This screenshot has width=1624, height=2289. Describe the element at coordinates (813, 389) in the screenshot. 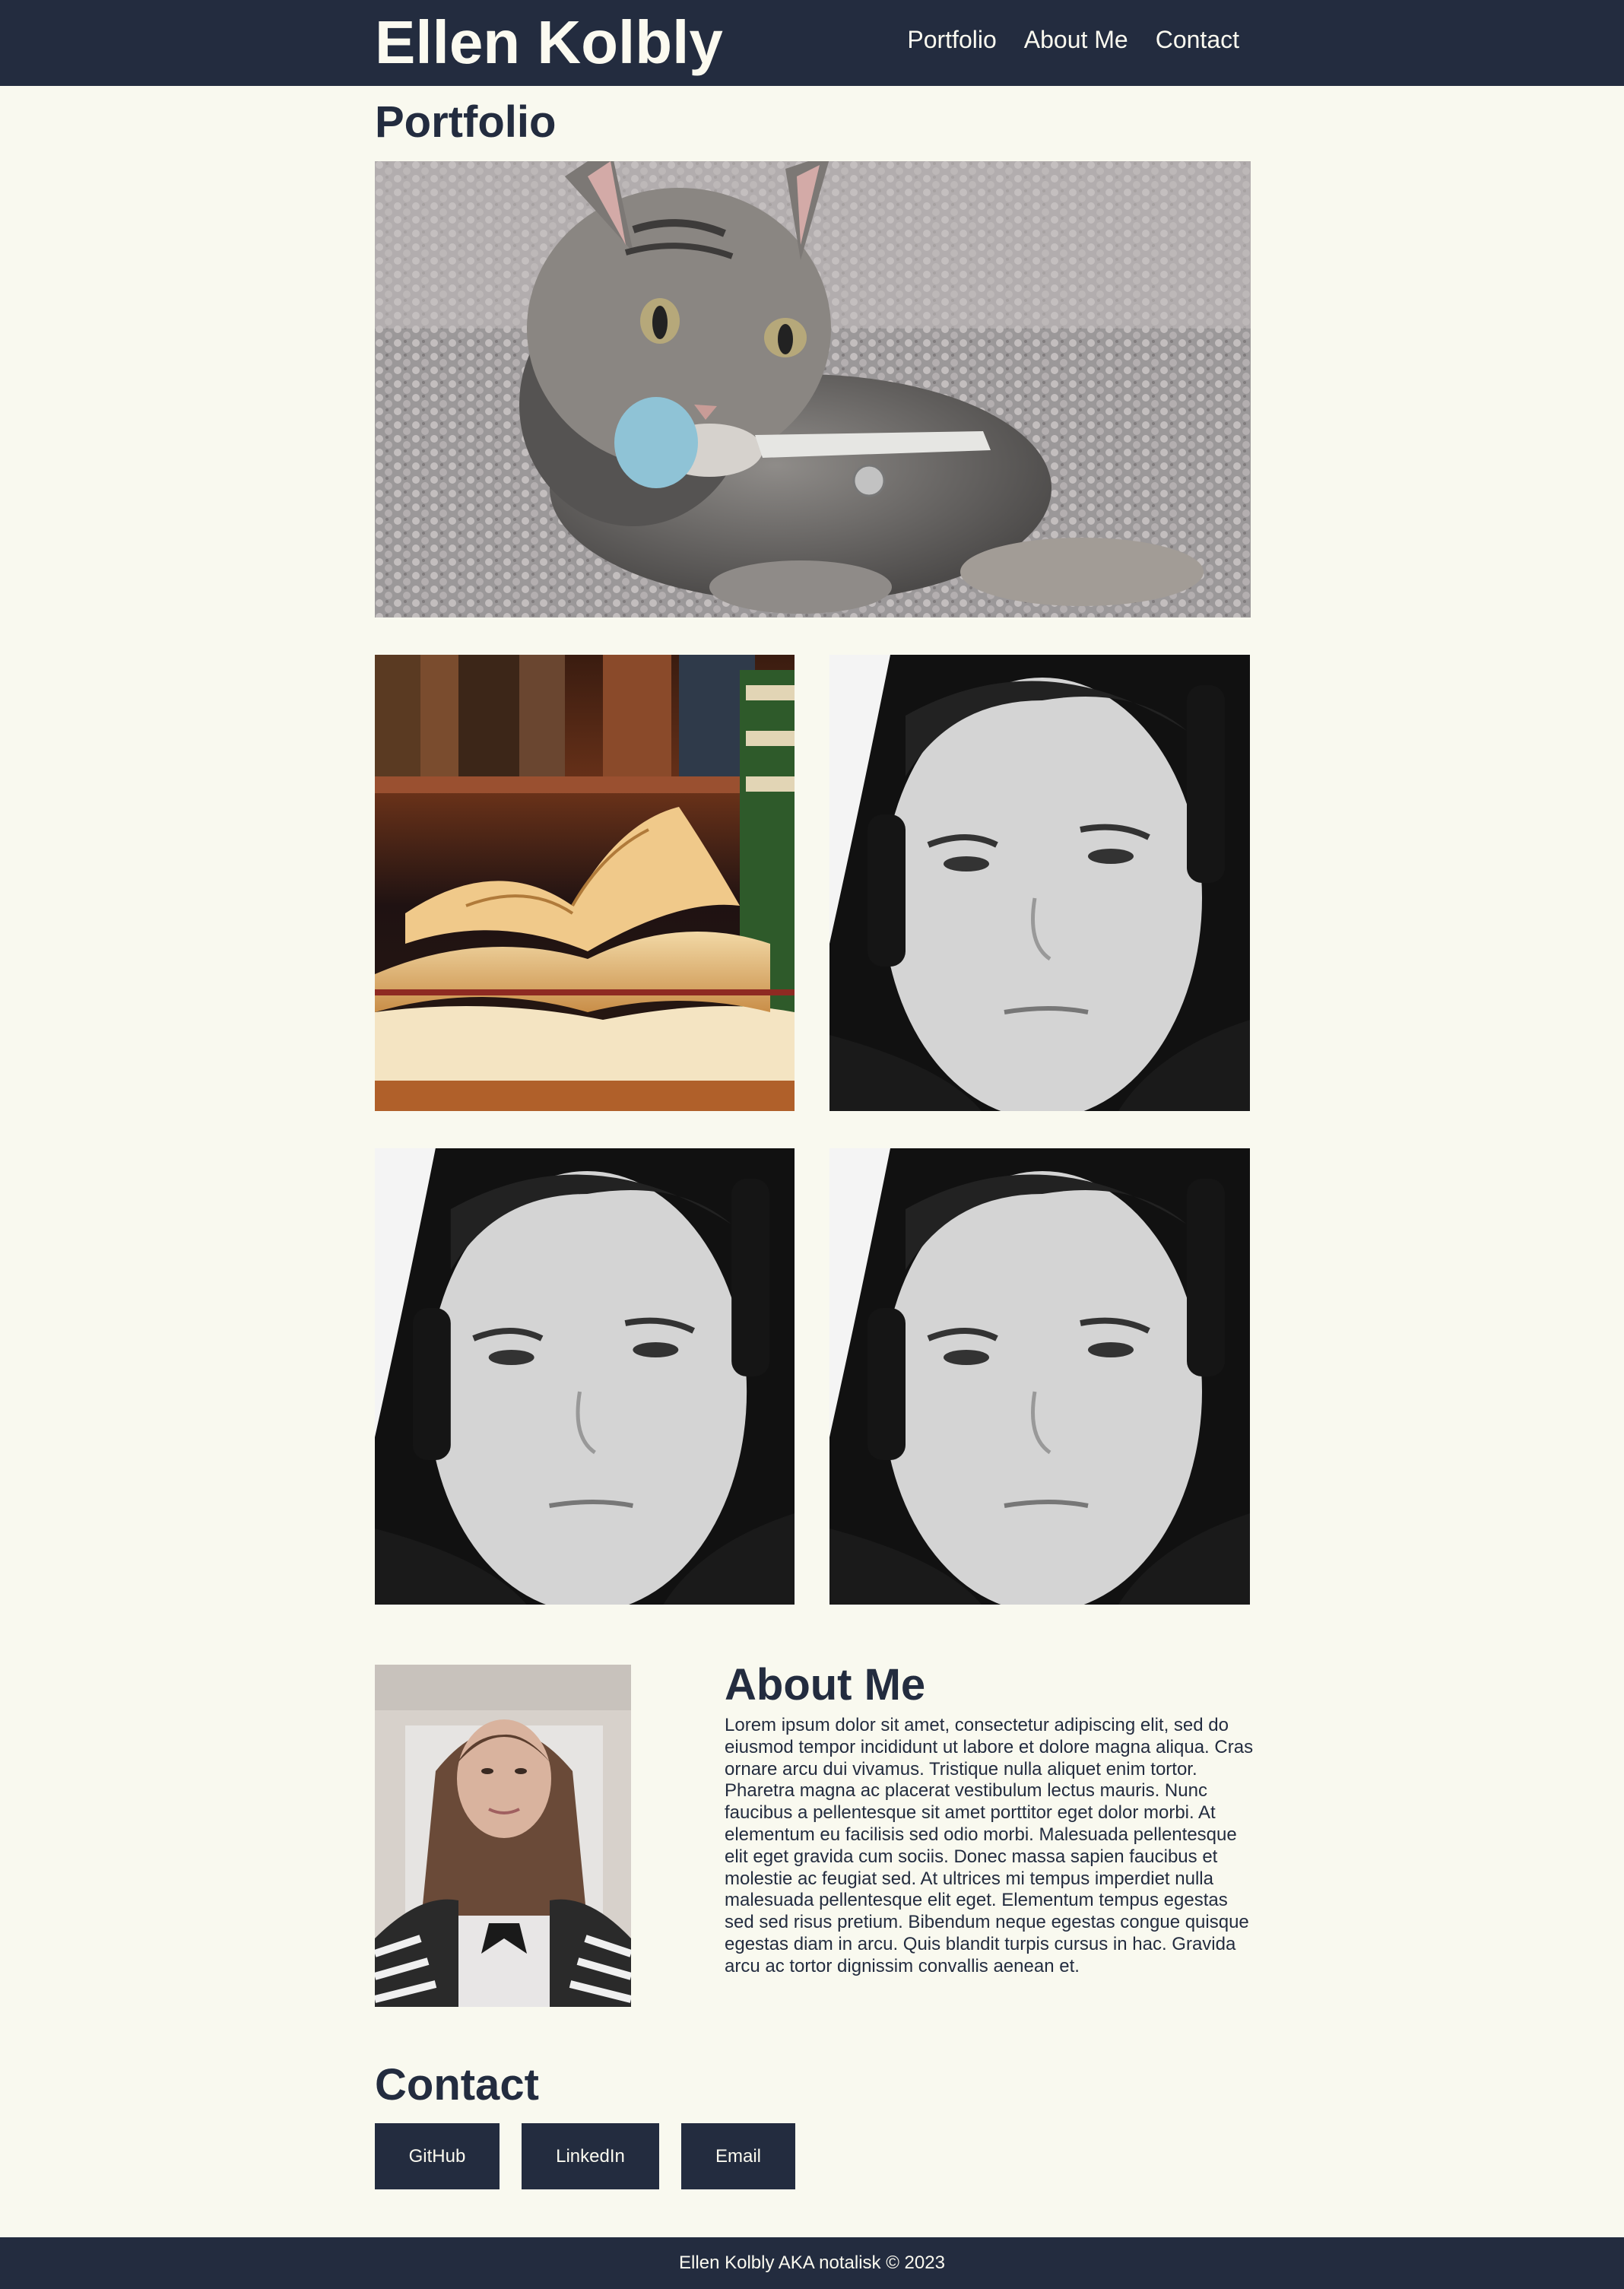

I see `cat-photo` at that location.